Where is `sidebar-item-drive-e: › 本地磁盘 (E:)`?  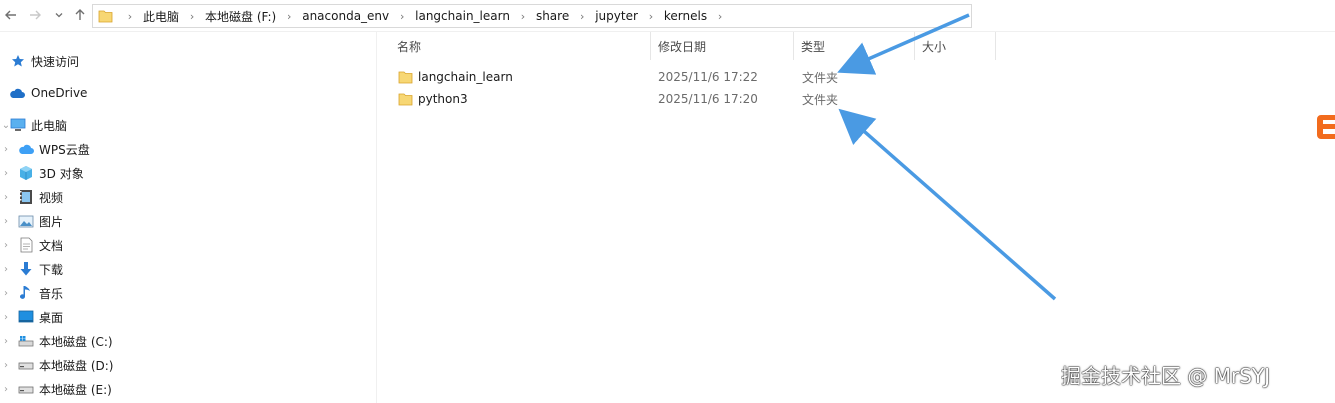 sidebar-item-drive-e: › 本地磁盘 (E:) is located at coordinates (188, 389).